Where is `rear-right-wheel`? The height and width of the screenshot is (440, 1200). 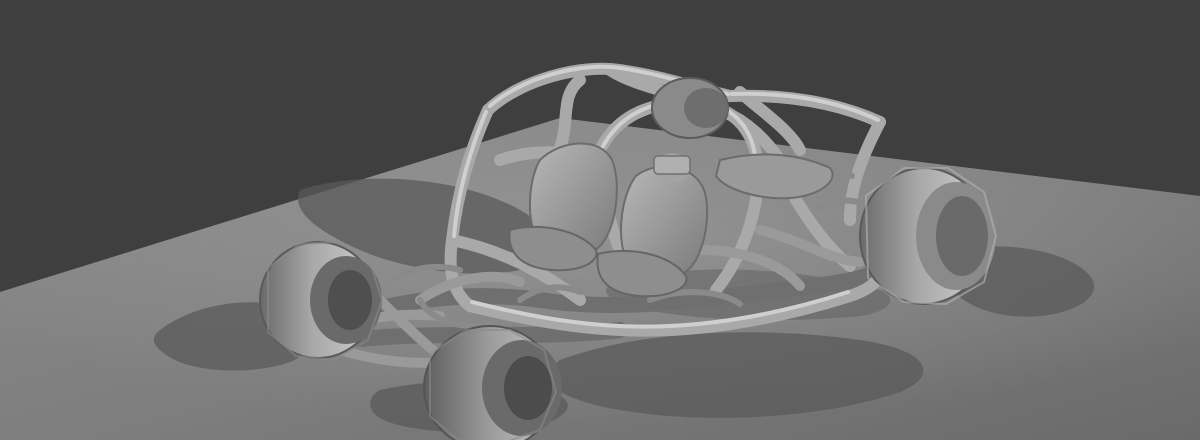
rear-right-wheel is located at coordinates (690, 108).